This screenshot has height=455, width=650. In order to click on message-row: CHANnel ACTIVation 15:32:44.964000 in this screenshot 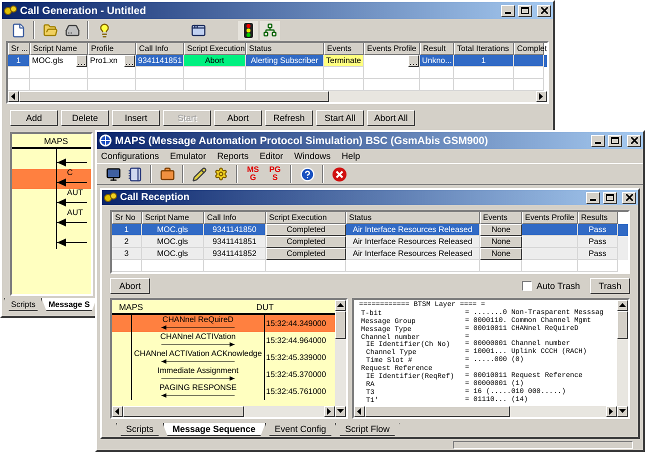, I will do `click(223, 340)`.